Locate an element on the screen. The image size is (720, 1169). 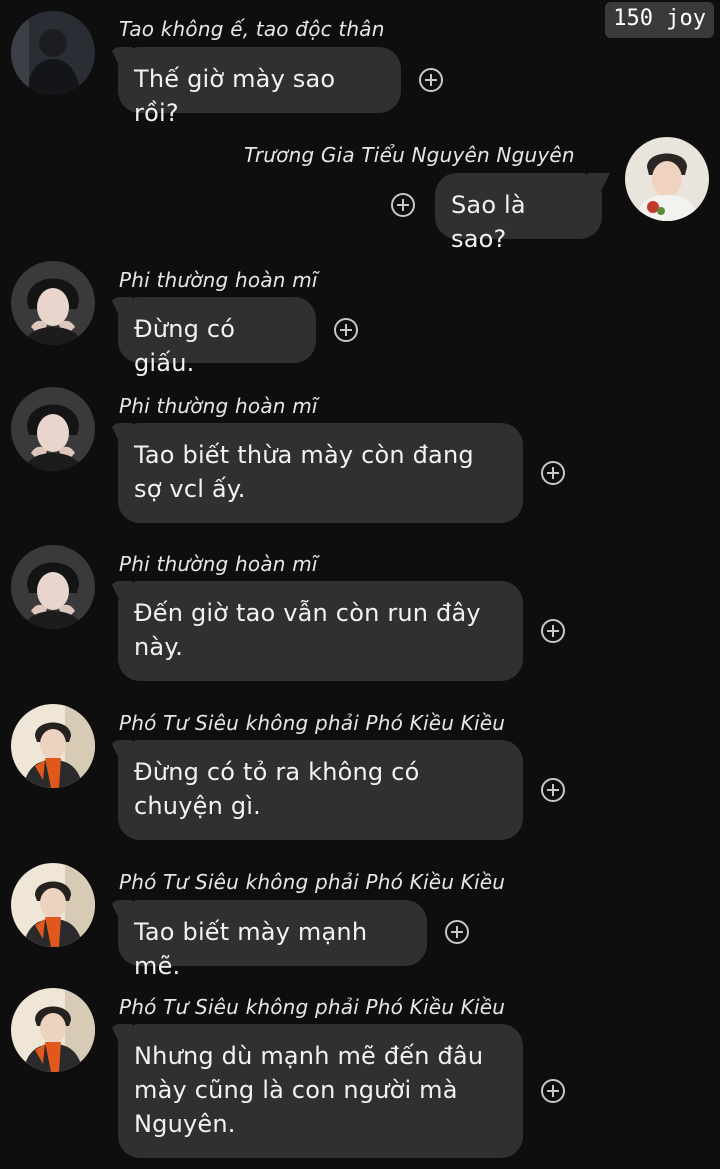
message-bubble: Tao biết thừa mày còn đang sợ vcl ấy. is located at coordinates (320, 473).